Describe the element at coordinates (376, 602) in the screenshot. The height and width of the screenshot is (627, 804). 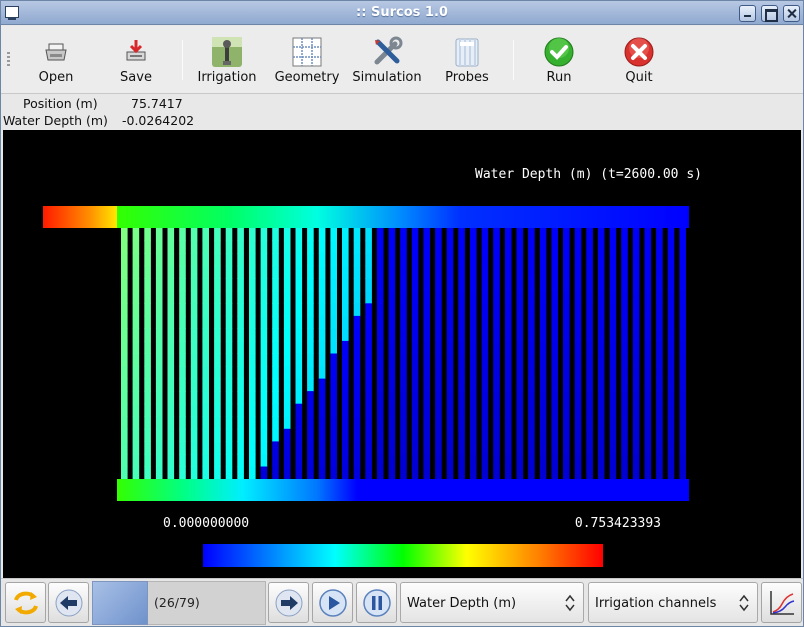
I see `pause-button` at that location.